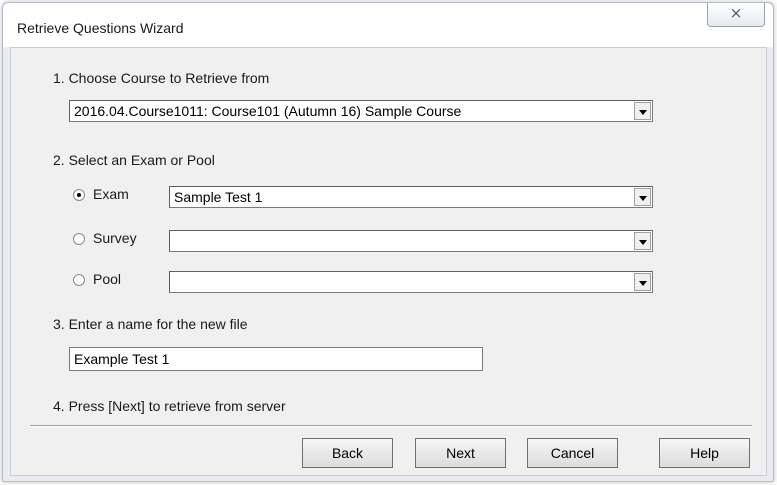 This screenshot has height=485, width=777. What do you see at coordinates (100, 28) in the screenshot?
I see `window-title: Retrieve Questions Wizard` at bounding box center [100, 28].